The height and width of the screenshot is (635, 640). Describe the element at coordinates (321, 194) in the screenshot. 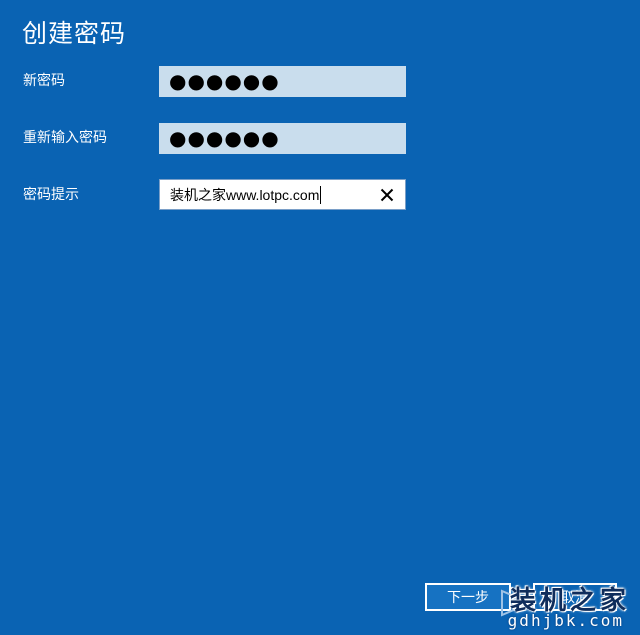

I see `text-caret` at that location.